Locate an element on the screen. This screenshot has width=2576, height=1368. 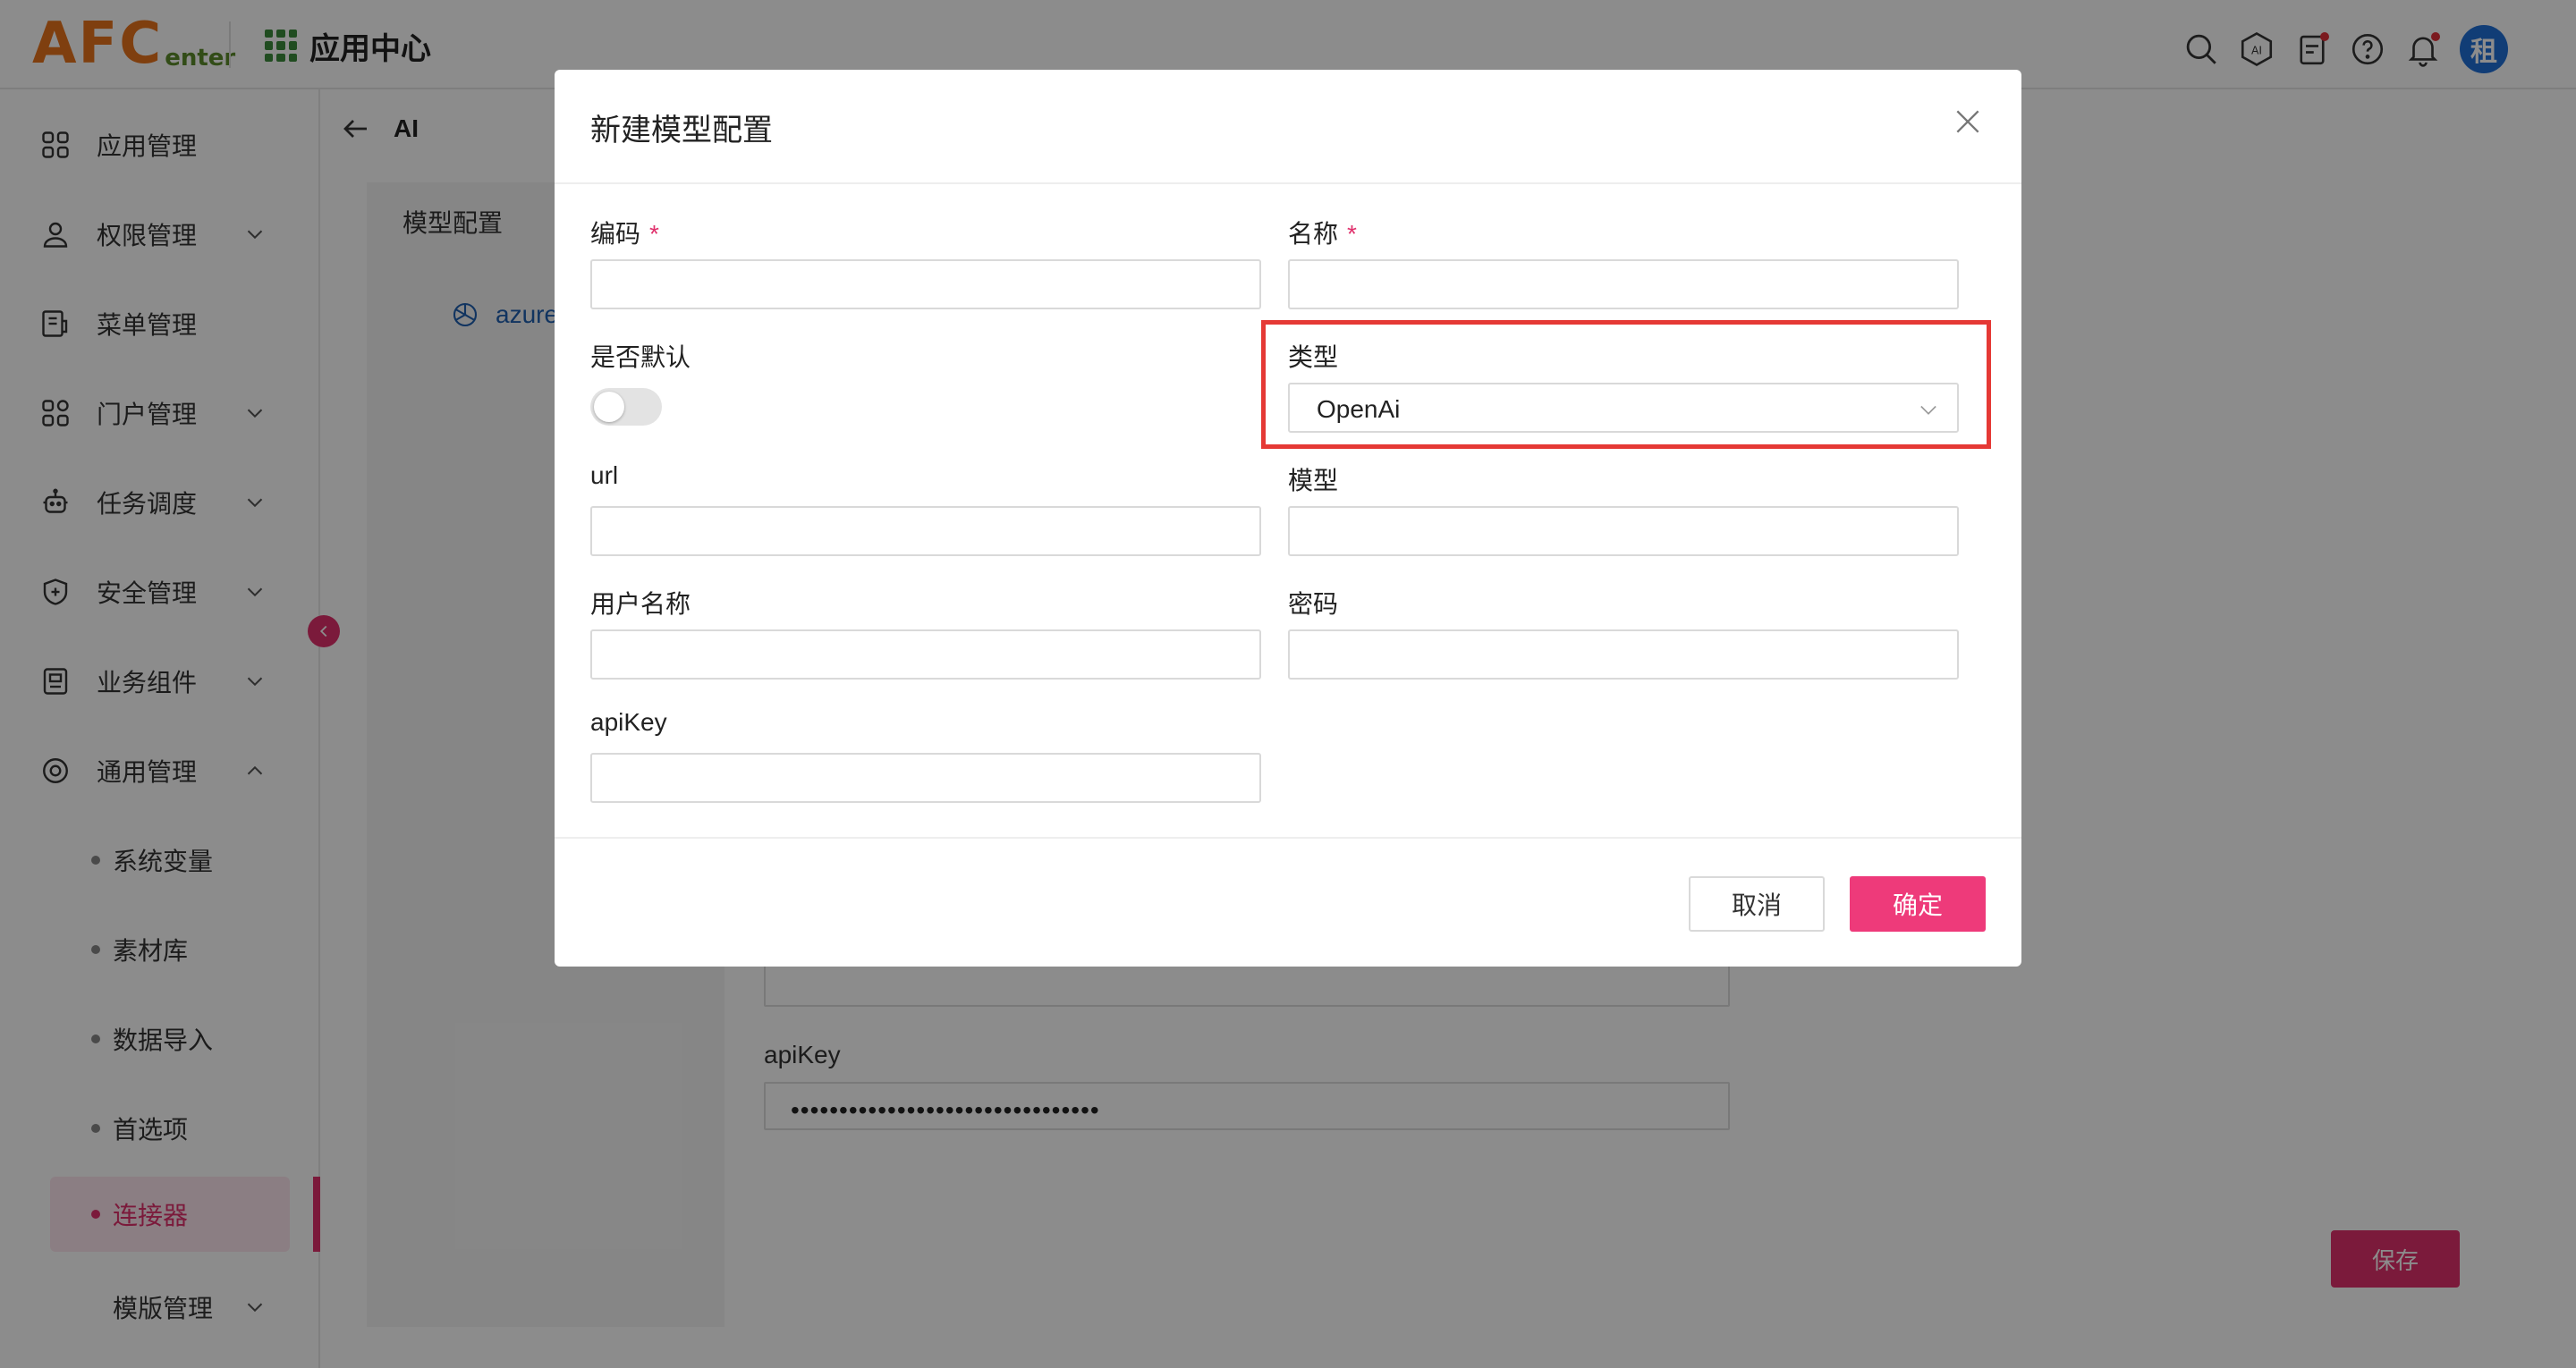
name-label-text: 名称 is located at coordinates (1313, 234).